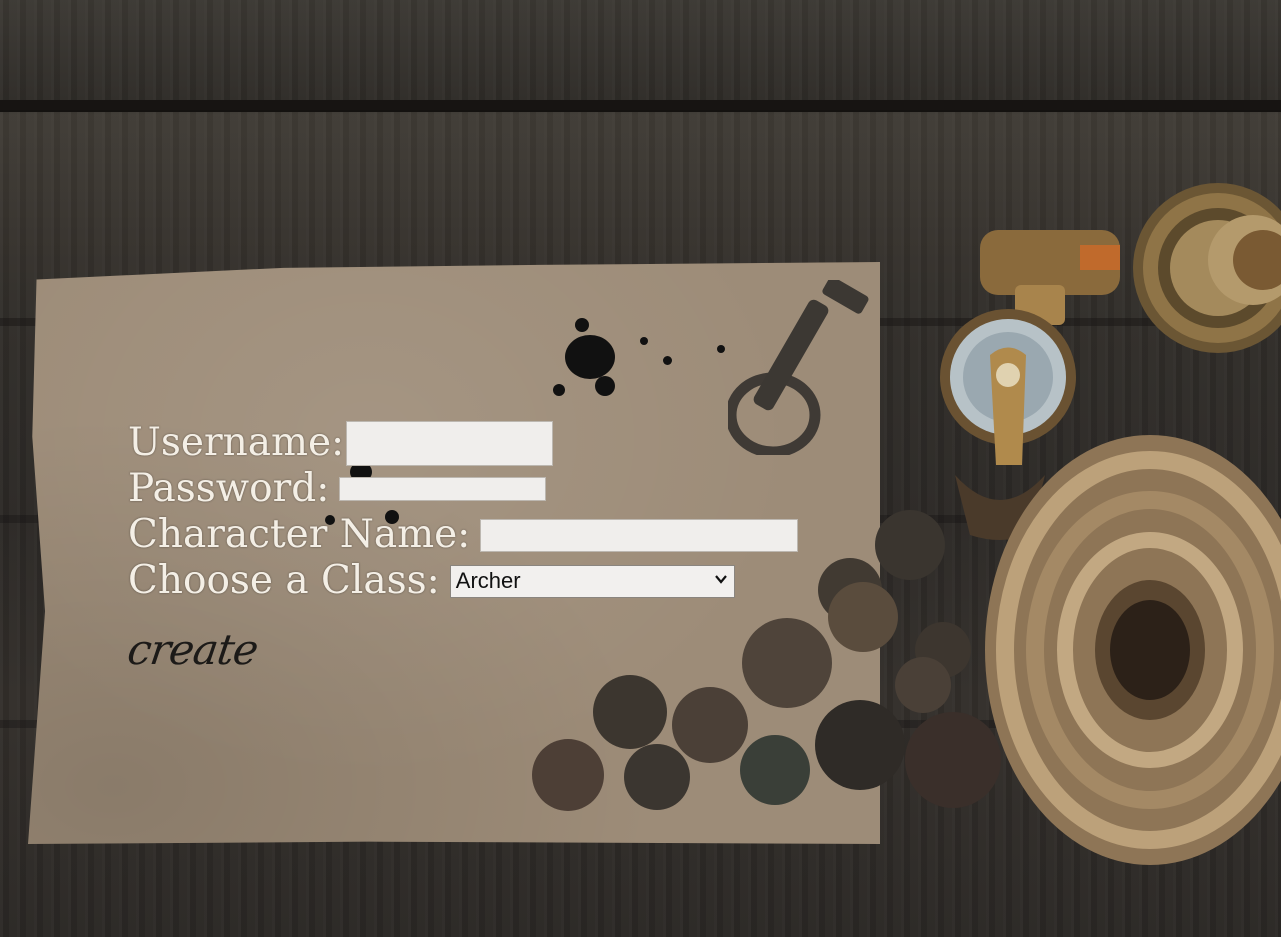  Describe the element at coordinates (229, 488) in the screenshot. I see `password-label: Password:` at that location.